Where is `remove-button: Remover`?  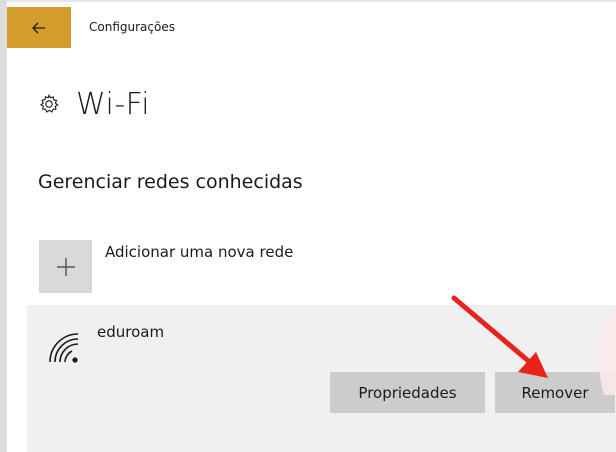 remove-button: Remover is located at coordinates (555, 392).